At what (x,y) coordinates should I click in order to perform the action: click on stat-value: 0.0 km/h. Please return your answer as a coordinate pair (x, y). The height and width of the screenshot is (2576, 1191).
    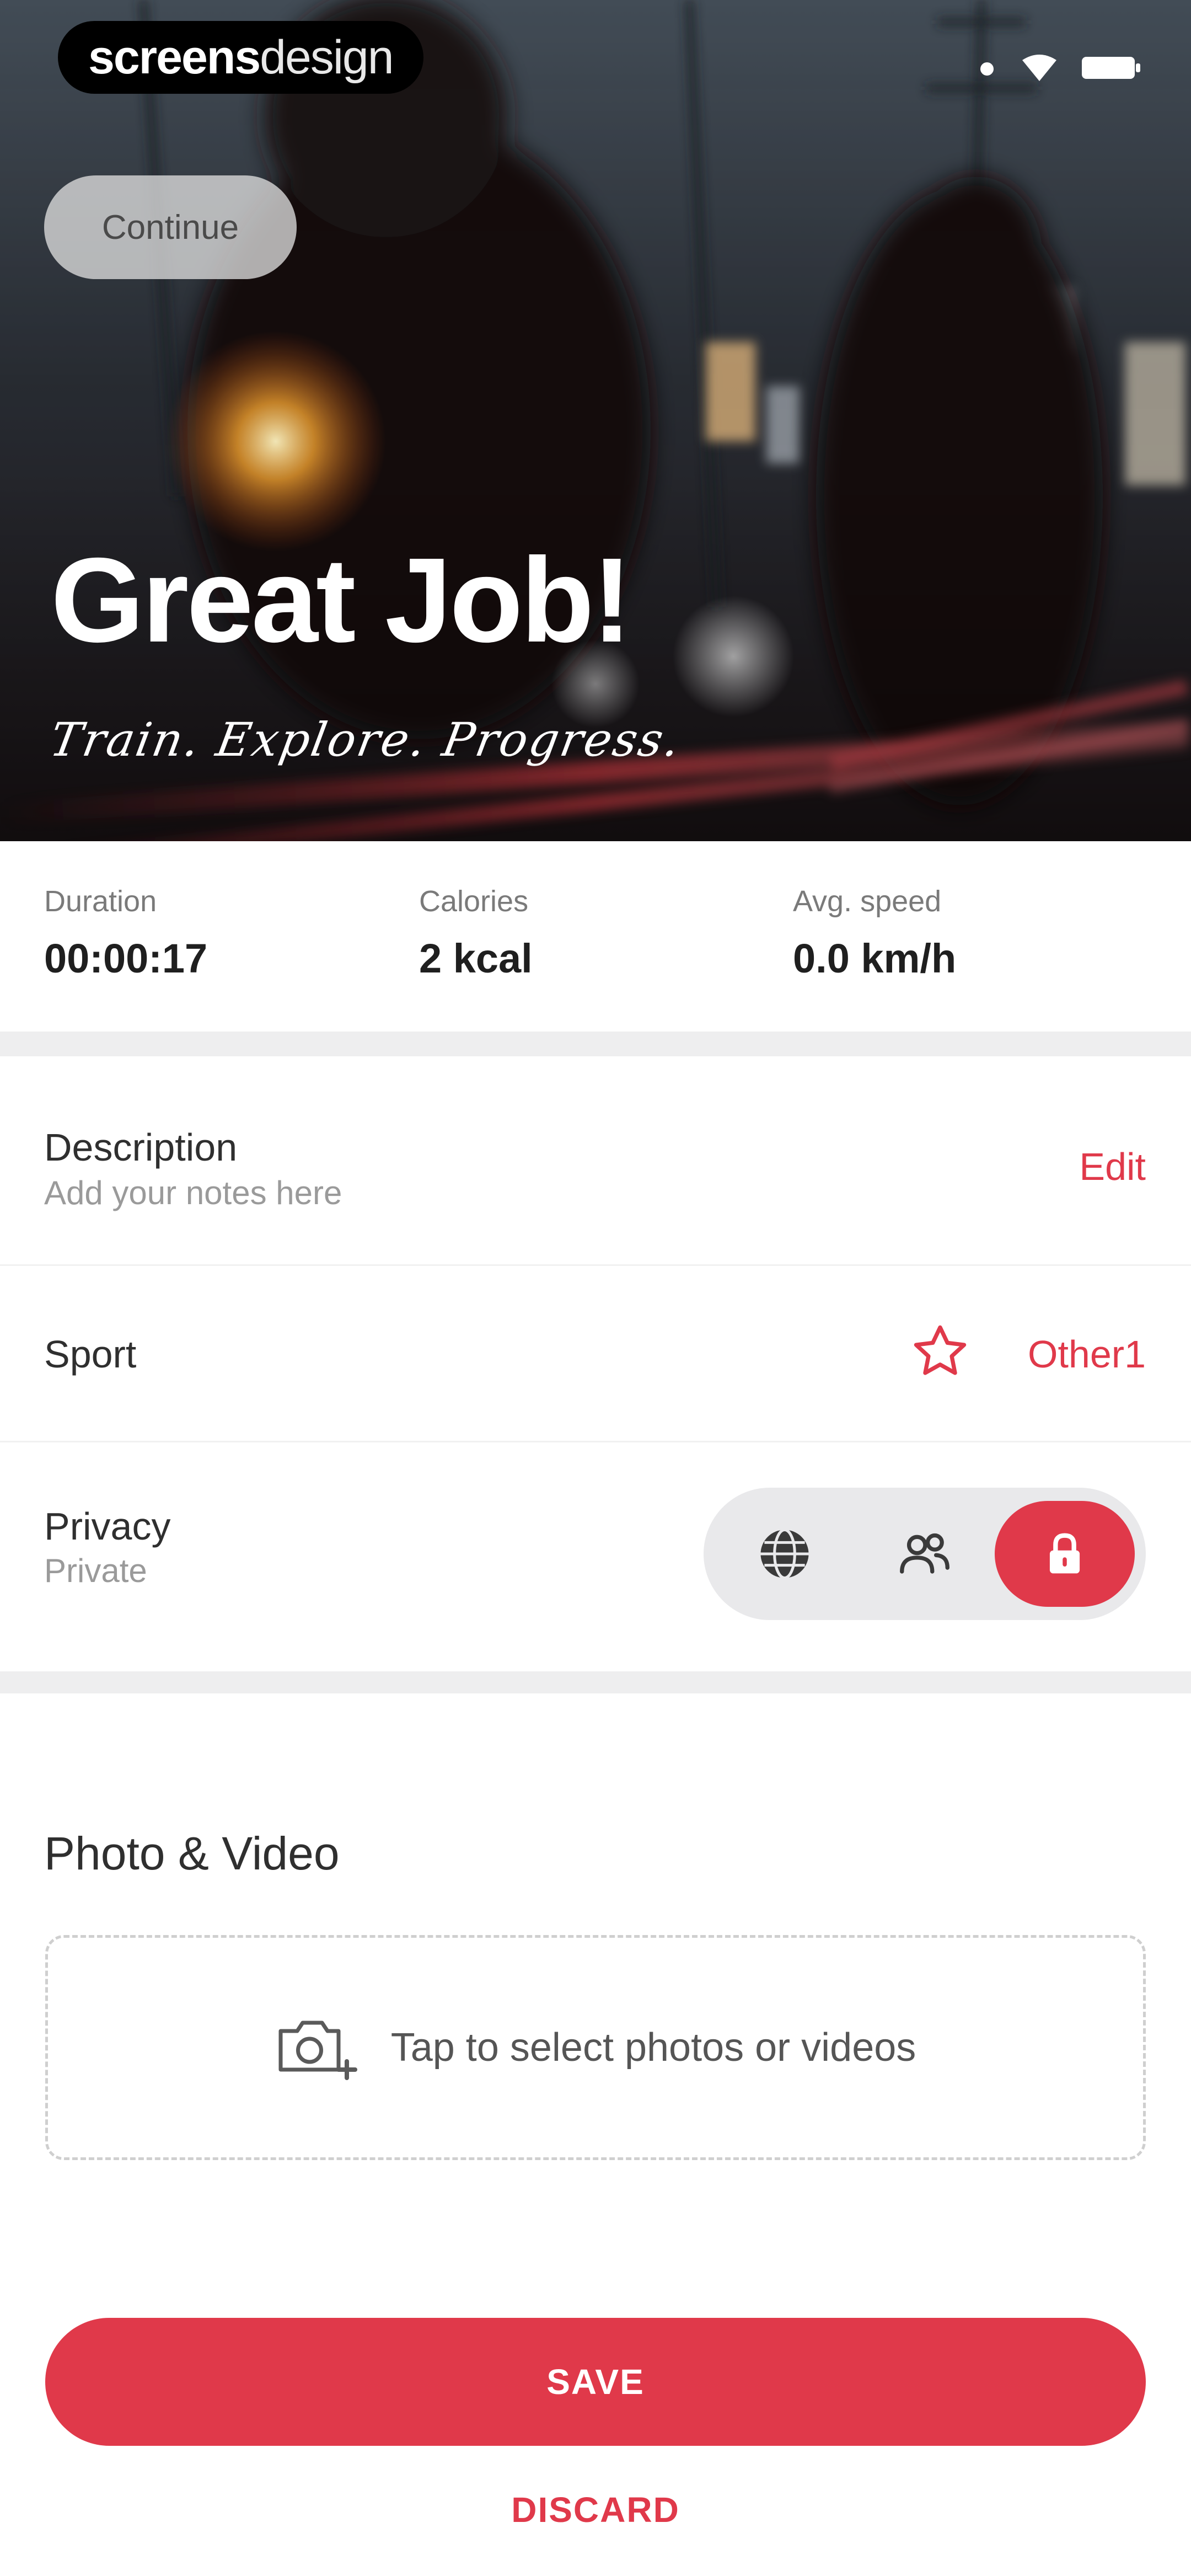
    Looking at the image, I should click on (875, 958).